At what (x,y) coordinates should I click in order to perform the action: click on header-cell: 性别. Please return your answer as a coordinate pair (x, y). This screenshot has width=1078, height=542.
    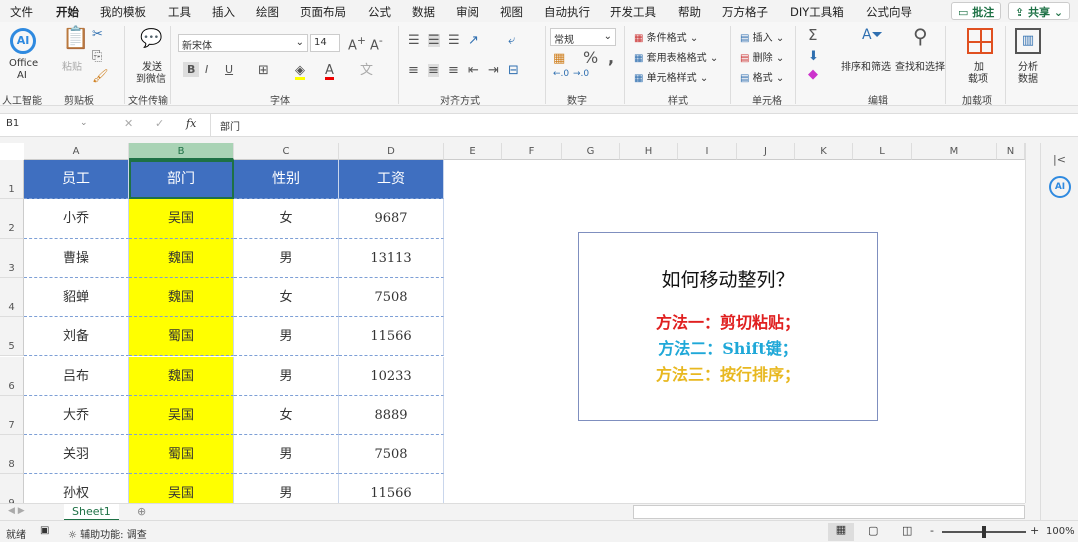
    Looking at the image, I should click on (286, 180).